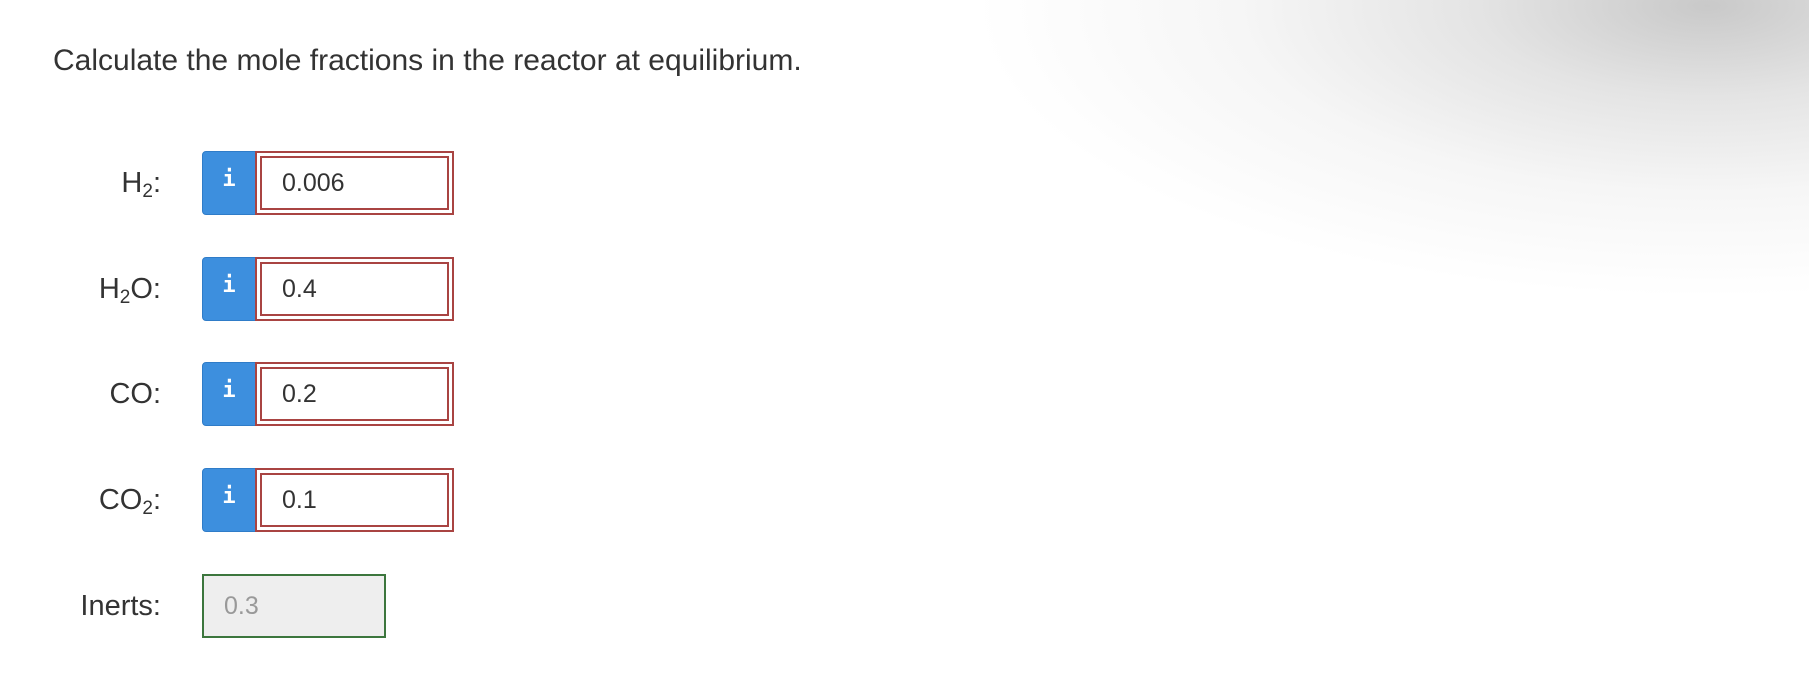  I want to click on field-label-co2: CO2:, so click(129, 501).